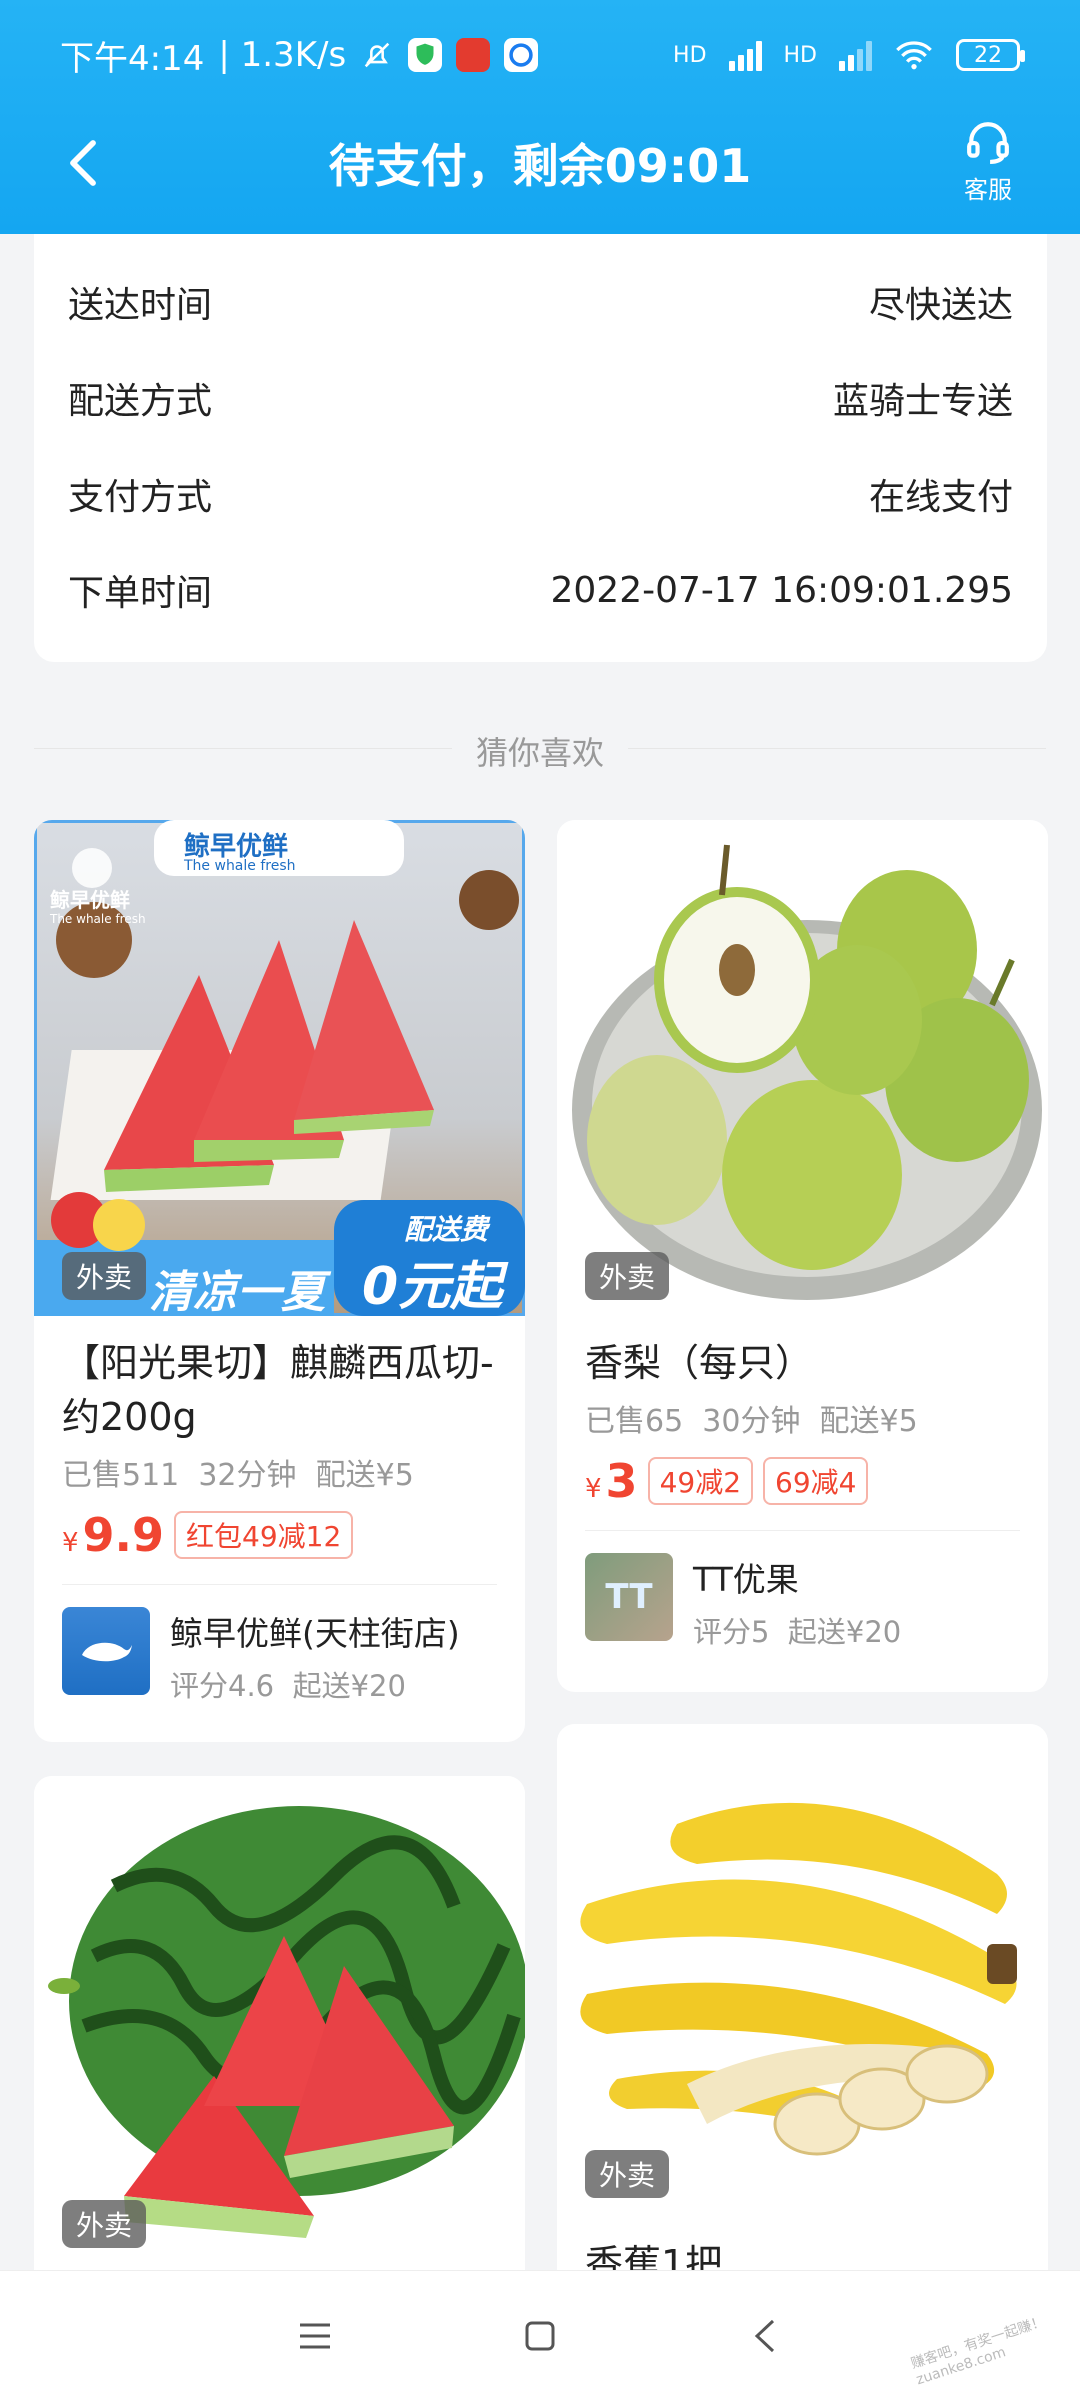  What do you see at coordinates (914, 55) in the screenshot?
I see `wifi-icon` at bounding box center [914, 55].